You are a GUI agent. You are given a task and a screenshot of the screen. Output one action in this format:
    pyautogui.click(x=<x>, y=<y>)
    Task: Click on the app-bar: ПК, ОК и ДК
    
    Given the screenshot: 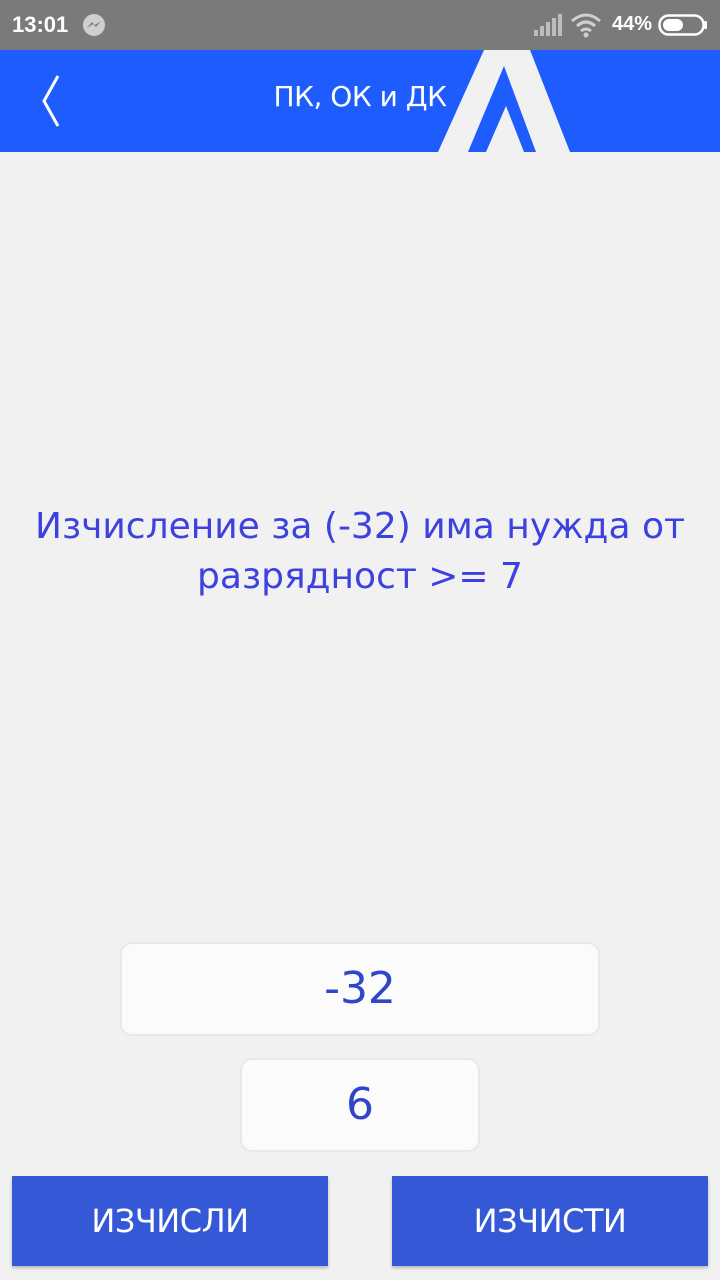 What is the action you would take?
    pyautogui.click(x=360, y=101)
    